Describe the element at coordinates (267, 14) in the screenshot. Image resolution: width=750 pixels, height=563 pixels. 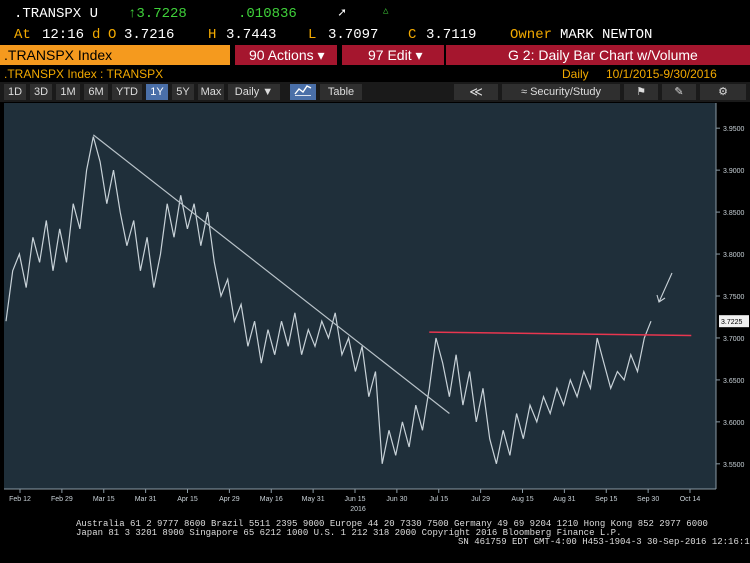
I see `price-change: .010836` at that location.